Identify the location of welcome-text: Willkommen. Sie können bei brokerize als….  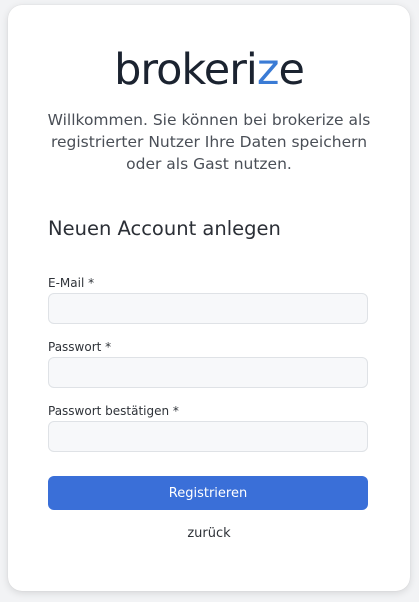
(209, 142).